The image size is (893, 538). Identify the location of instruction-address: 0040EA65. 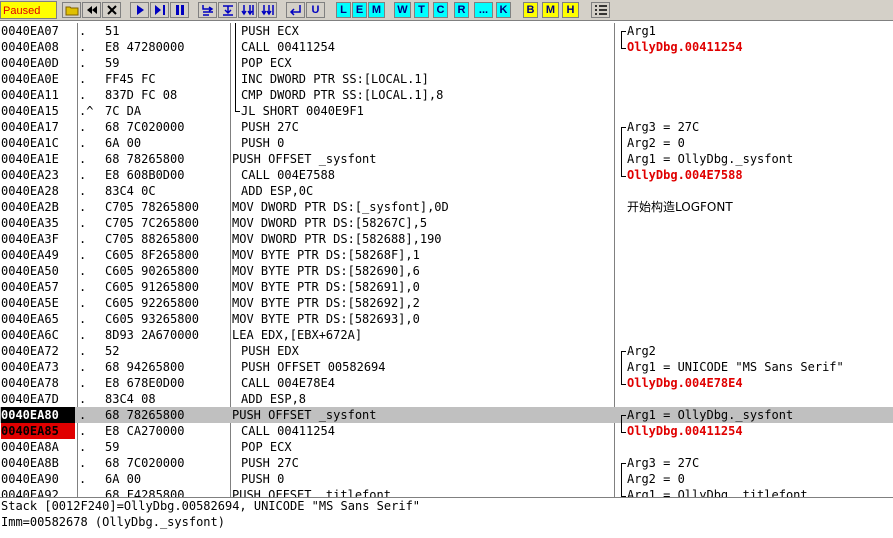
(30, 319).